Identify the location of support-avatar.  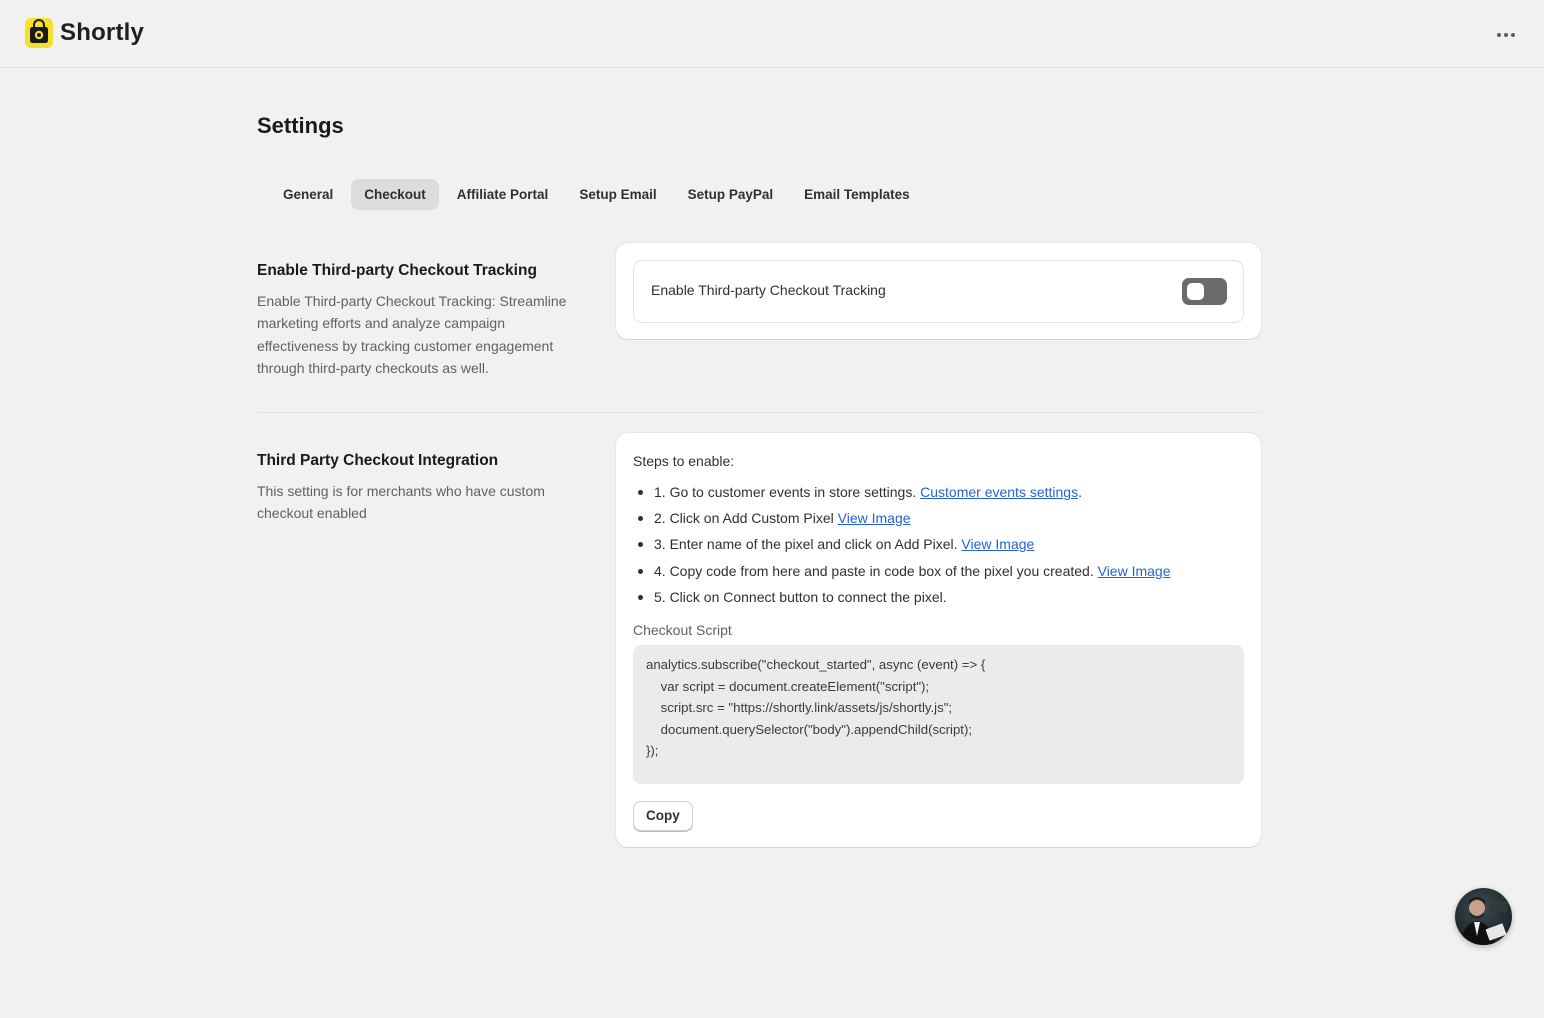
(1483, 916).